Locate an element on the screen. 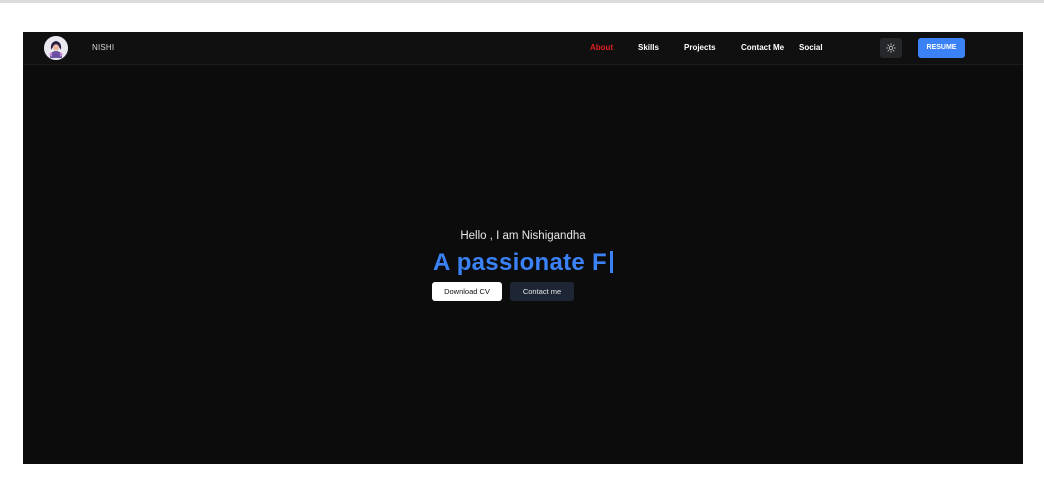 The width and height of the screenshot is (1044, 499). typing-cursor is located at coordinates (612, 262).